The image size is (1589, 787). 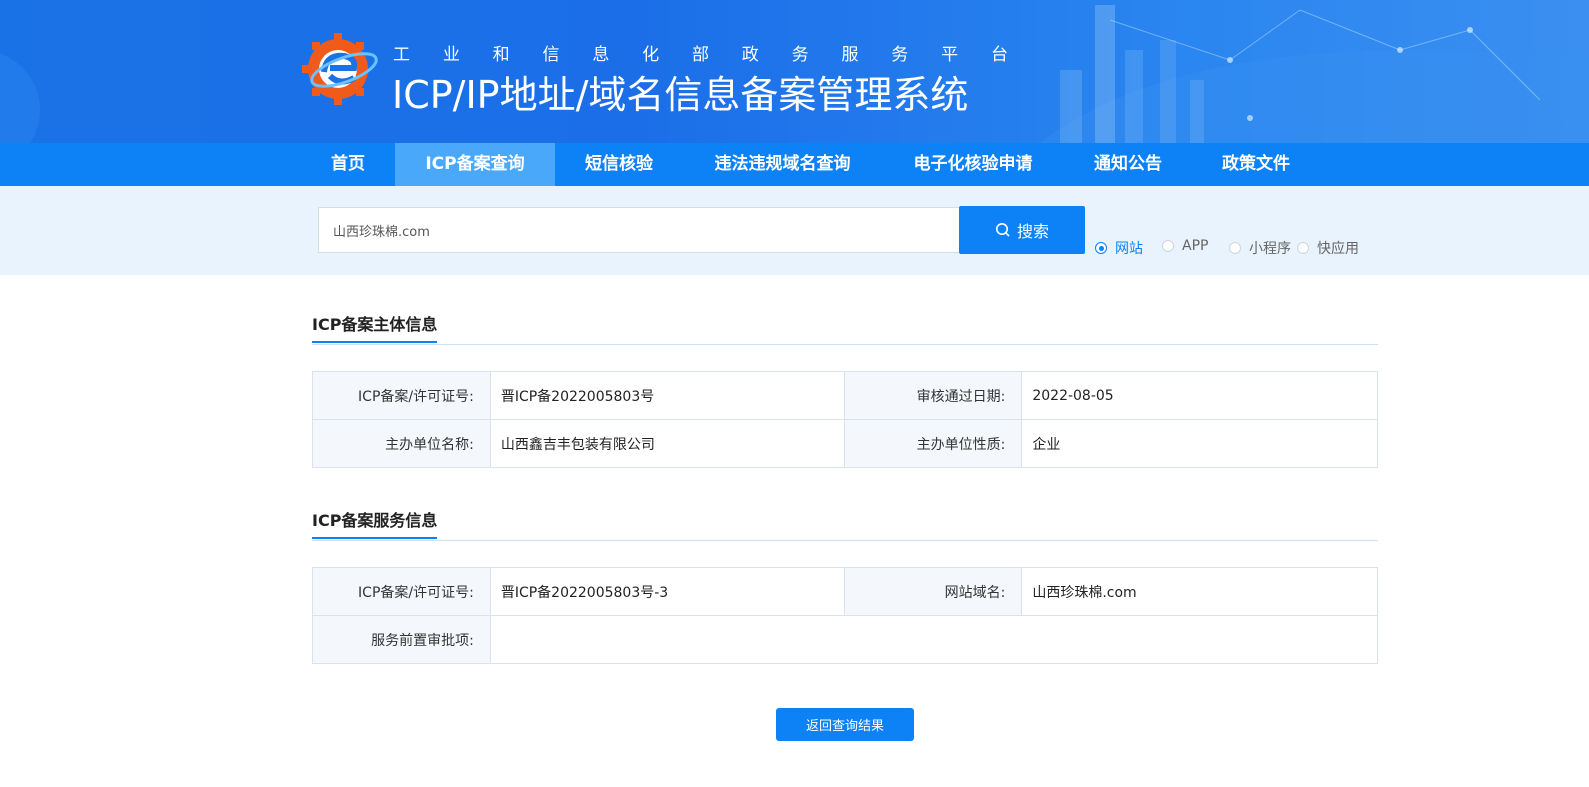 I want to click on website-domain-value: 山西珍珠棉.com, so click(x=1199, y=591).